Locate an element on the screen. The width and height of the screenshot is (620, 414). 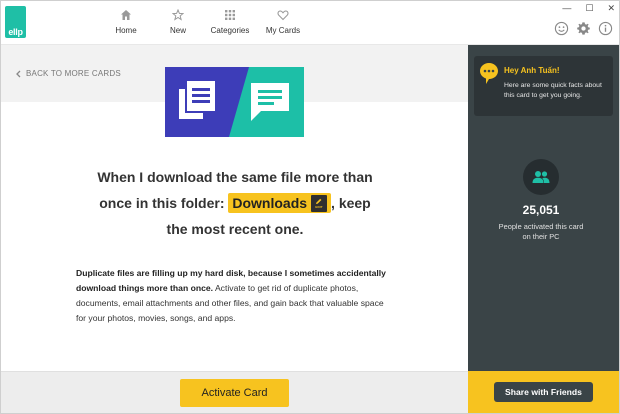
maximize-button: ☐ is located at coordinates (589, 8).